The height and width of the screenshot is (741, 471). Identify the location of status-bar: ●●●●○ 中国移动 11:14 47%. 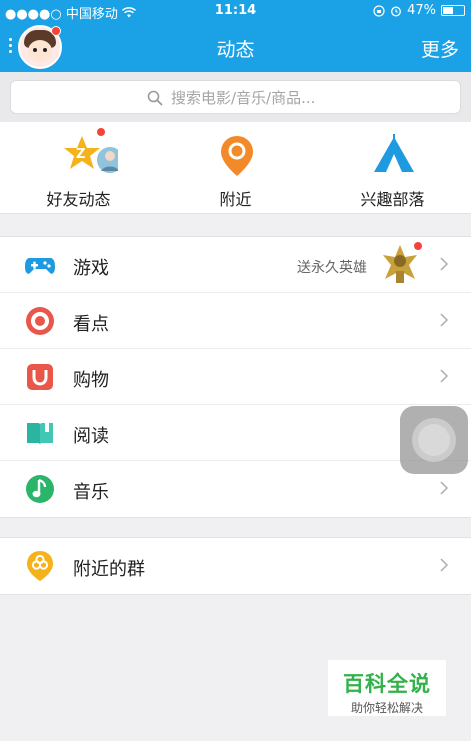
(235, 11).